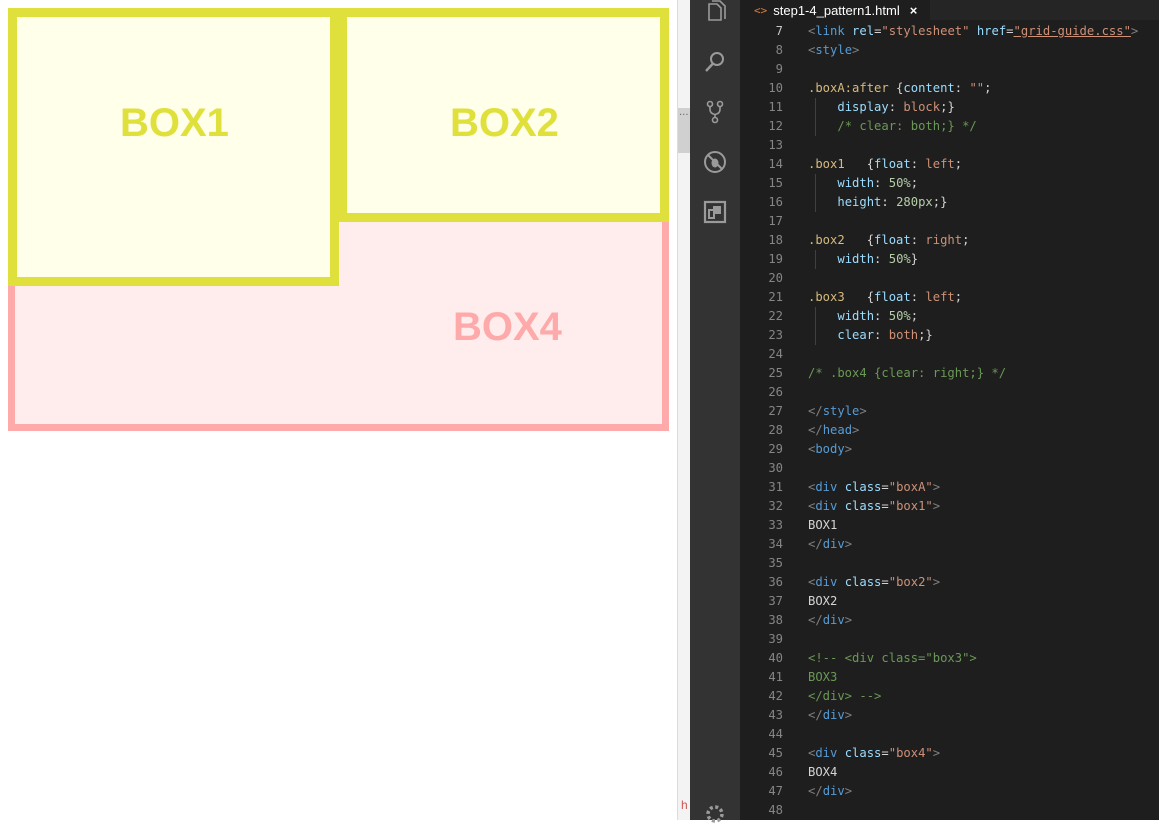 Image resolution: width=1159 pixels, height=829 pixels. Describe the element at coordinates (949, 449) in the screenshot. I see `code-line: 29 <body>` at that location.